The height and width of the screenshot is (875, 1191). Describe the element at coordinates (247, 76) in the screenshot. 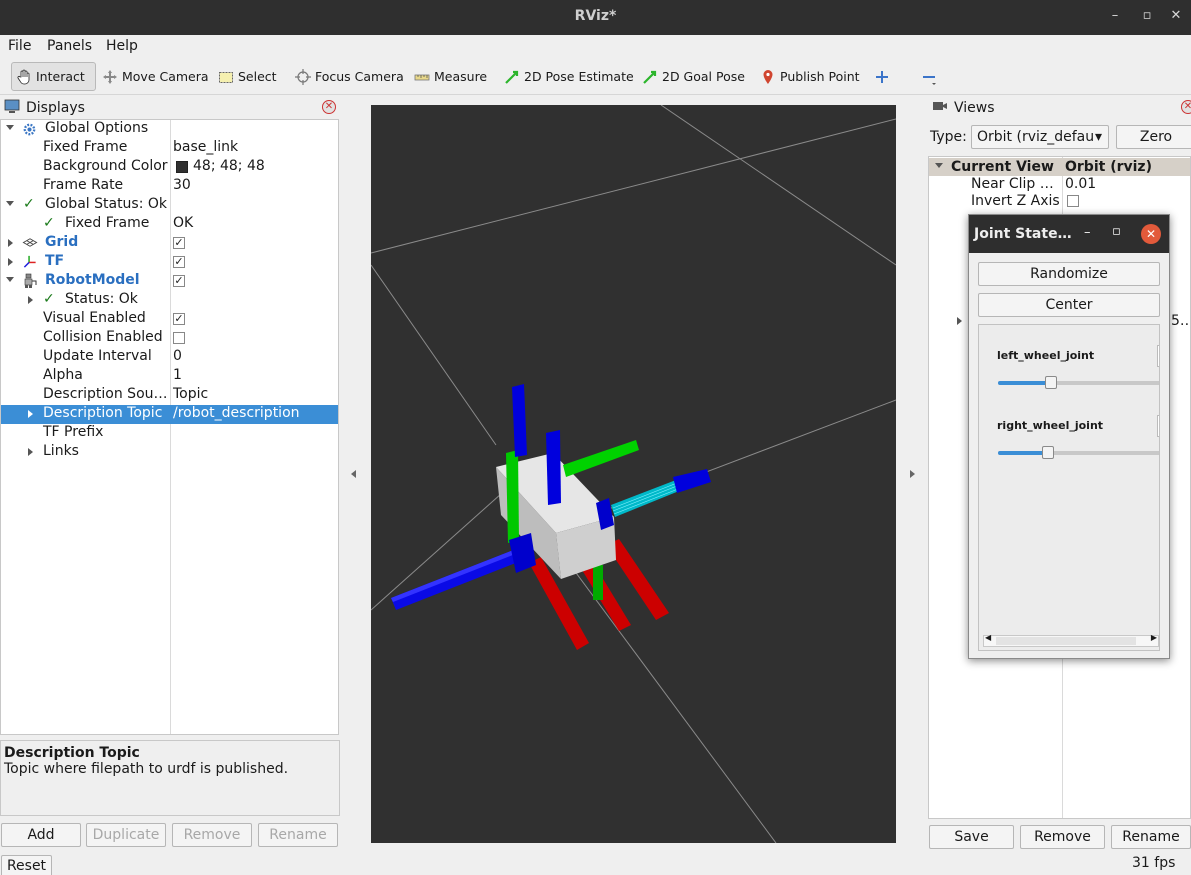

I see `select-tool-button: Select` at that location.